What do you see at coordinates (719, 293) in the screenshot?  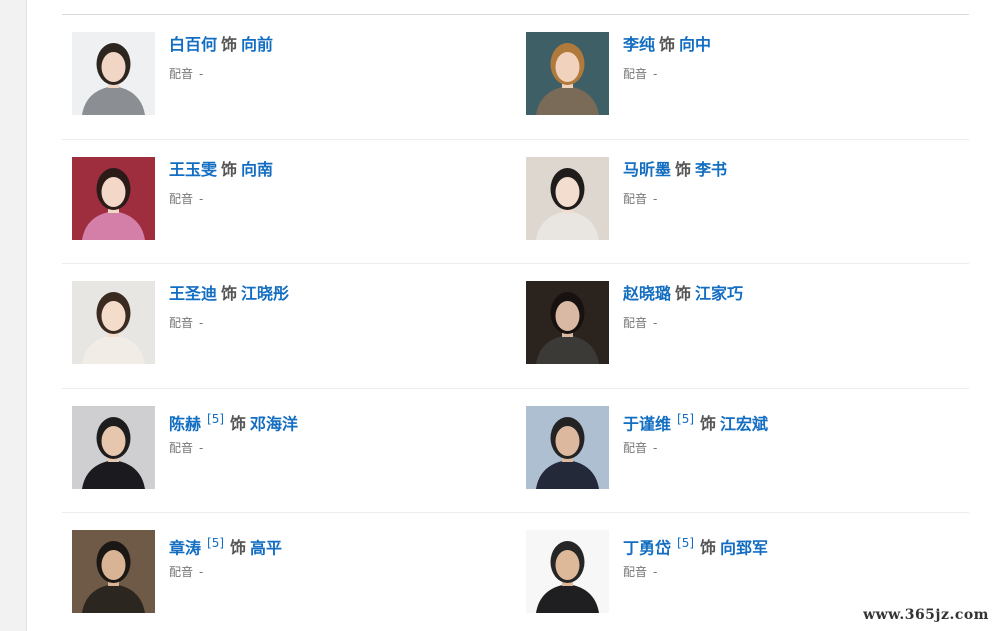 I see `role-name-link: 江家巧` at bounding box center [719, 293].